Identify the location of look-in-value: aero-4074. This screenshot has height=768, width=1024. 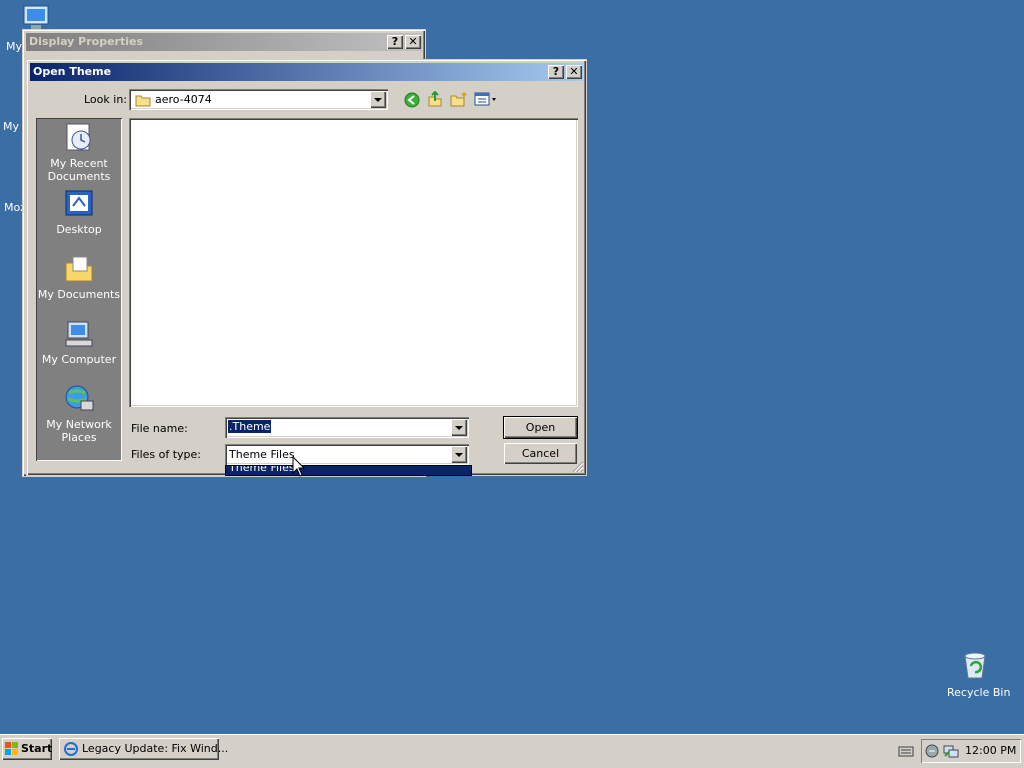
(183, 99).